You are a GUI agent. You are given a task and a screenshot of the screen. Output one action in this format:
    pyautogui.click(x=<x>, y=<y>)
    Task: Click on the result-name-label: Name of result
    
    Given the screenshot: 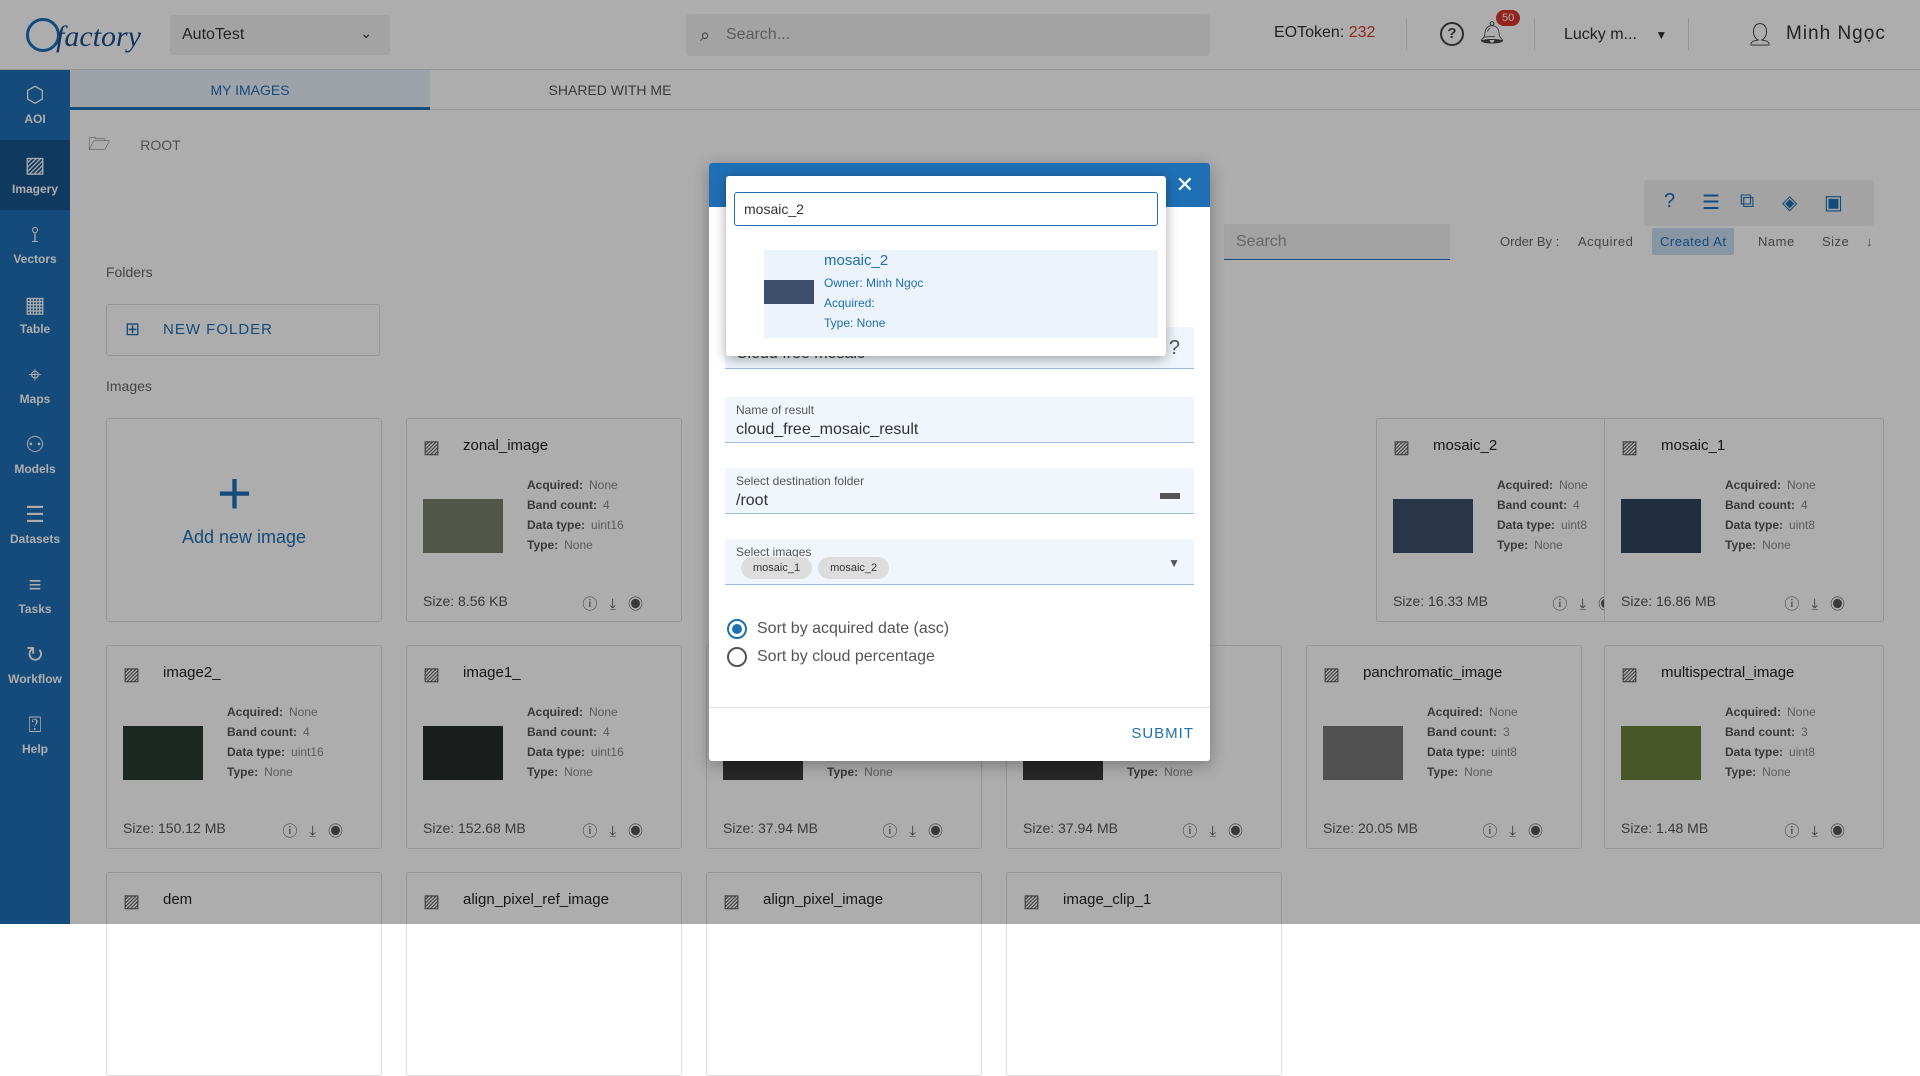 What is the action you would take?
    pyautogui.click(x=775, y=410)
    